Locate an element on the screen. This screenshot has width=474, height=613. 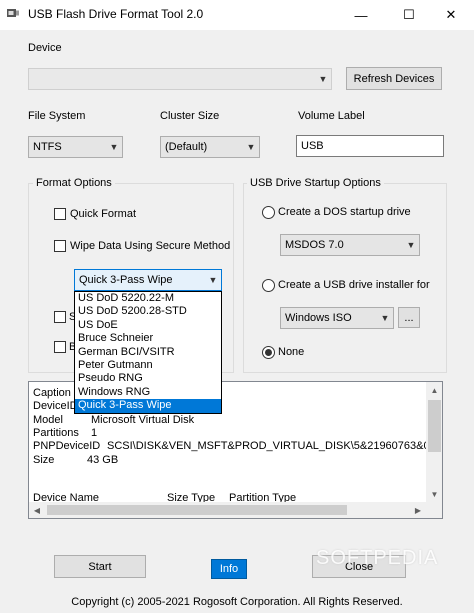
minimize-button: — is located at coordinates (361, 15).